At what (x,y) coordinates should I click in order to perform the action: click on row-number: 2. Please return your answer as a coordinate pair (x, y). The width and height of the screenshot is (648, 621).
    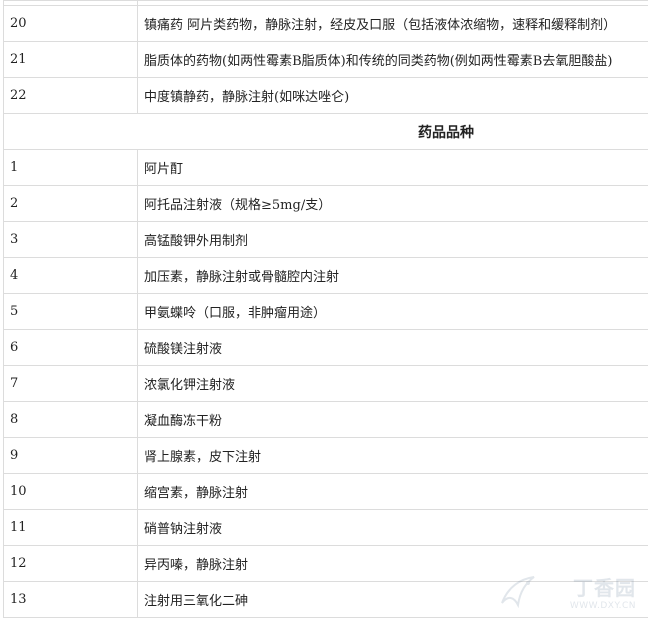
    Looking at the image, I should click on (70, 203).